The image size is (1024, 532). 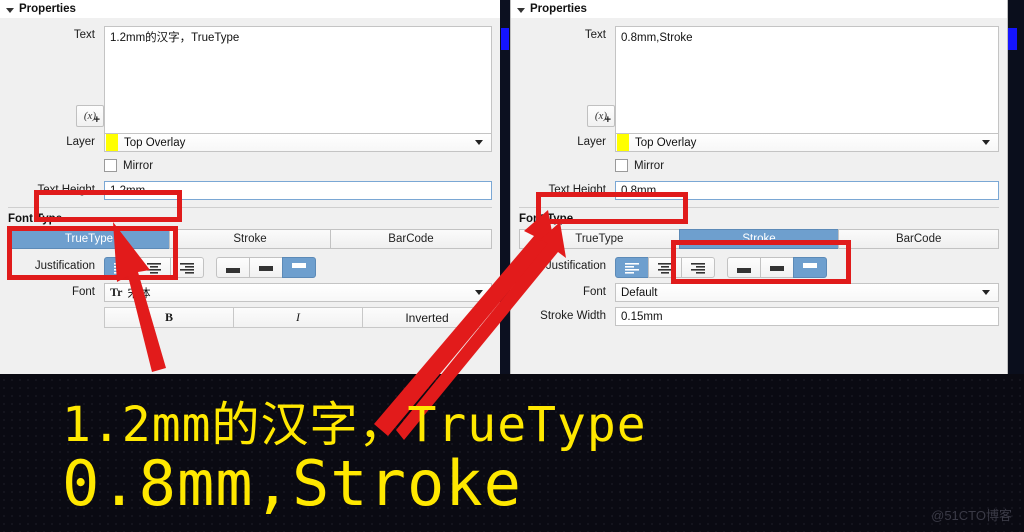 What do you see at coordinates (298, 142) in the screenshot?
I see `layer-dropdown-left: Top Overlay` at bounding box center [298, 142].